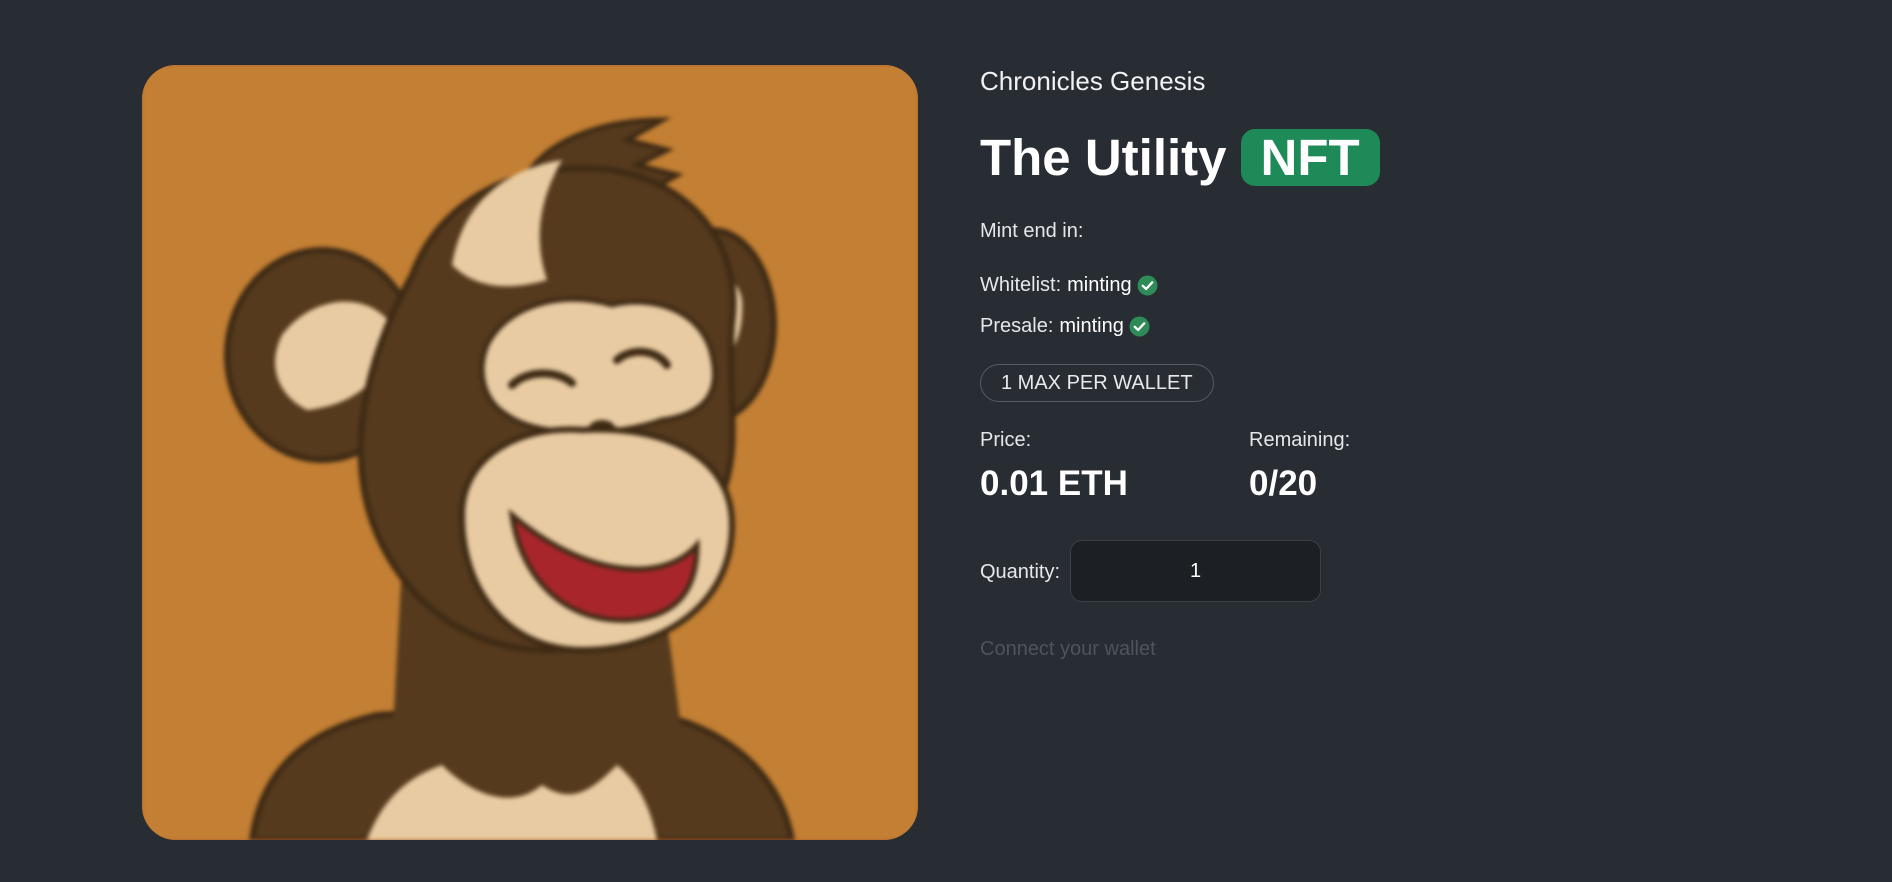  I want to click on presale-status: Presale: minting, so click(1065, 326).